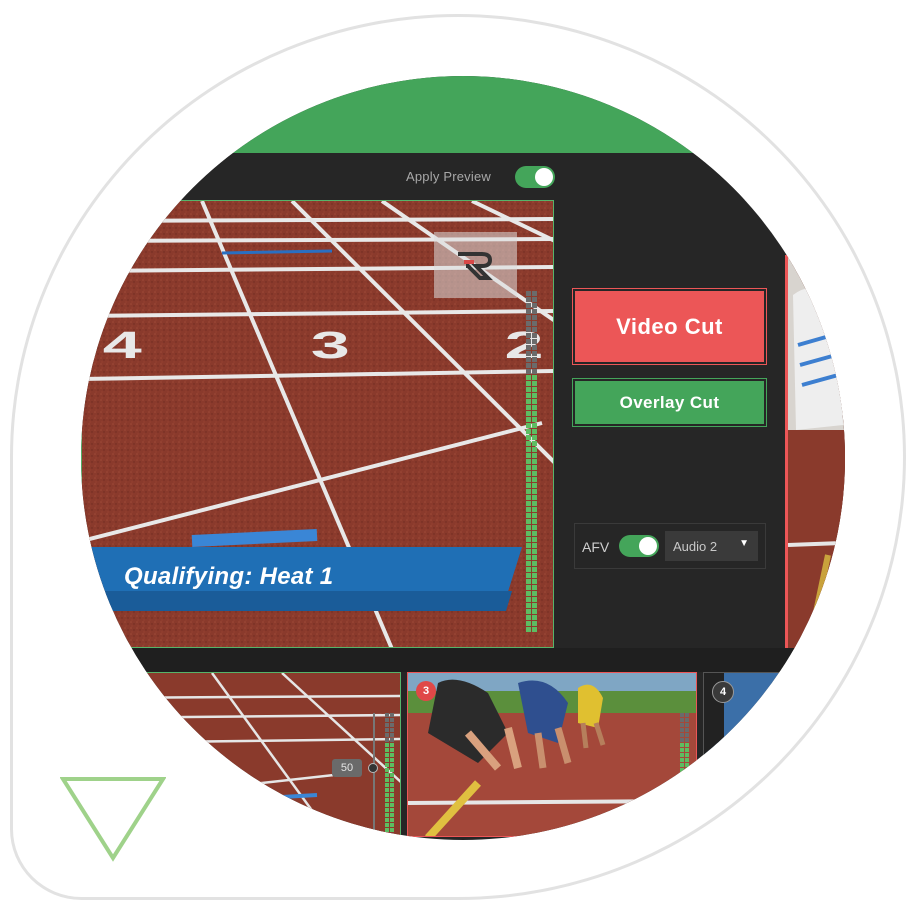 Image resolution: width=922 pixels, height=913 pixels. Describe the element at coordinates (463, 114) in the screenshot. I see `header-band` at that location.